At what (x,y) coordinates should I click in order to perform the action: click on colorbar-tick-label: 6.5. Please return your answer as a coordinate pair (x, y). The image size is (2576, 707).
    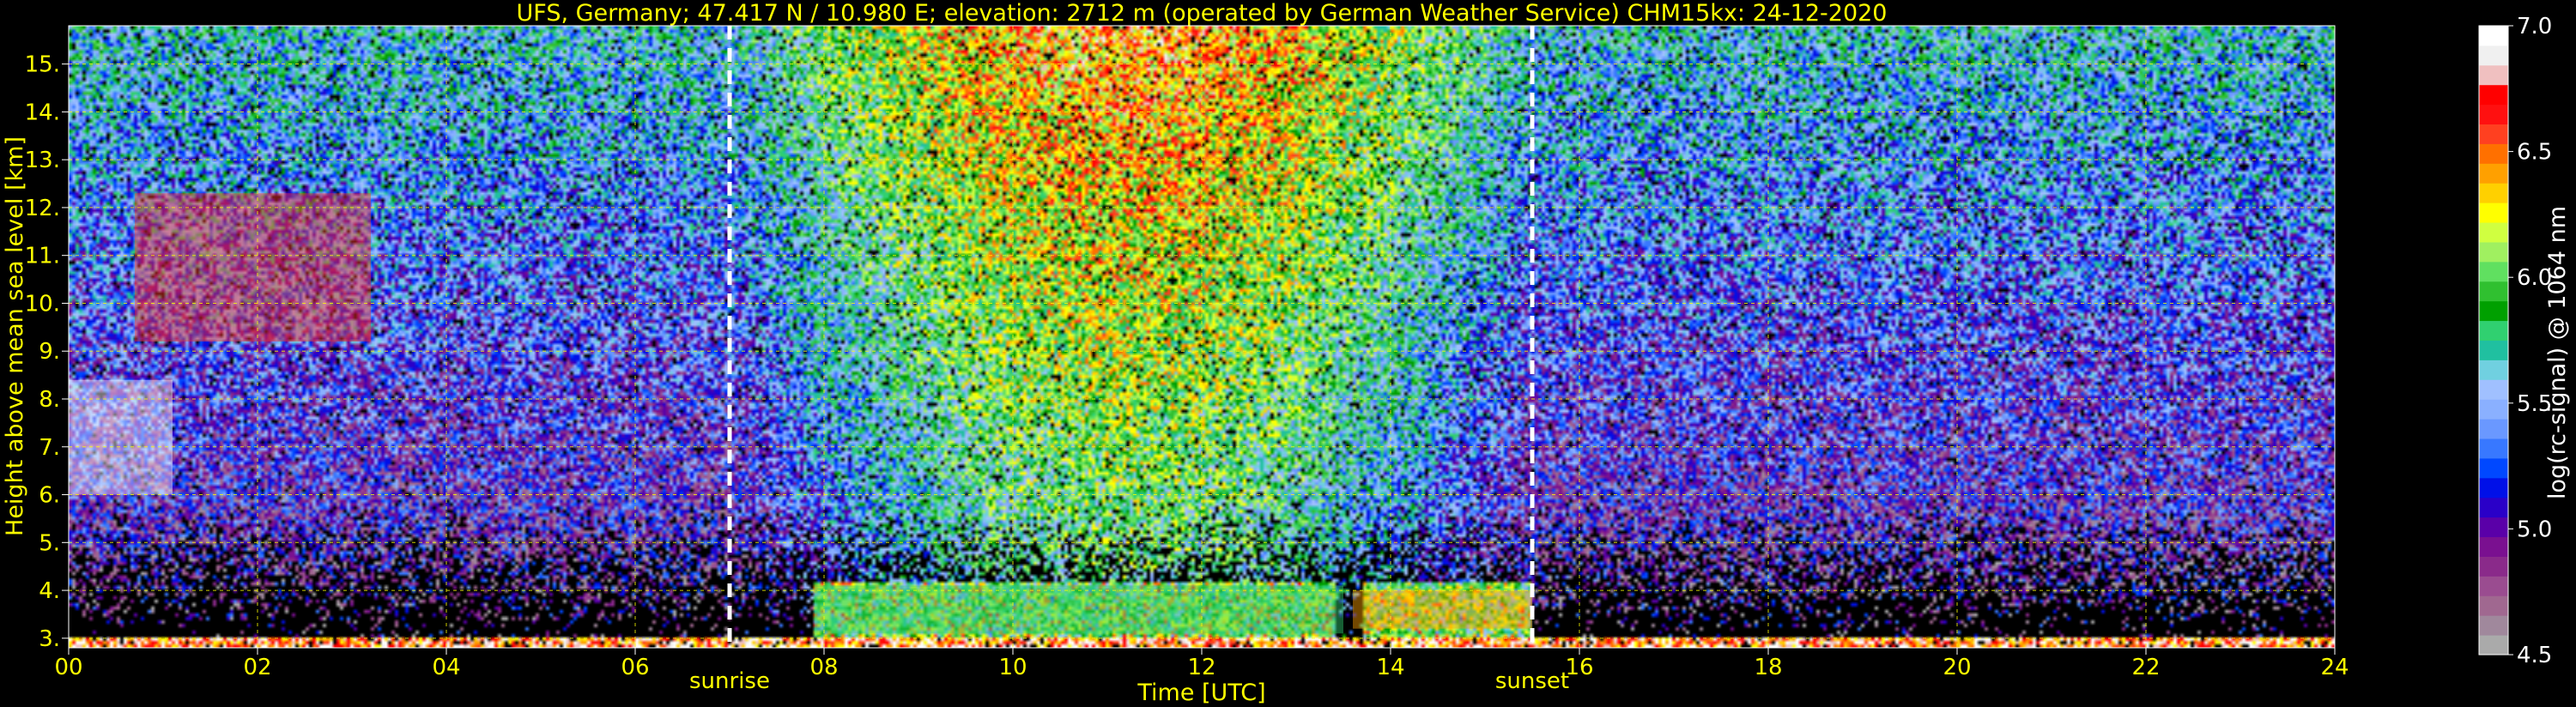
    Looking at the image, I should click on (2534, 153).